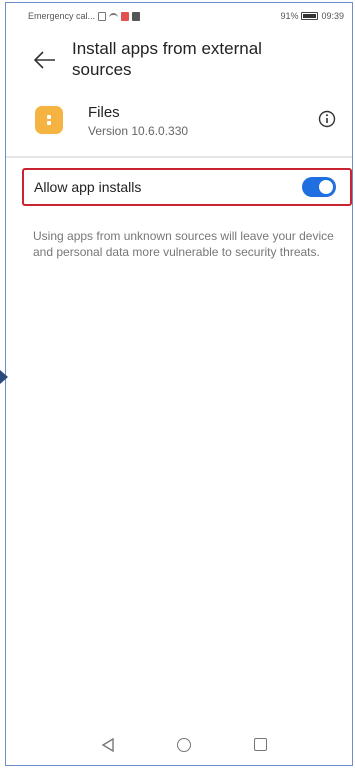  I want to click on app-version: Version 10.6.0.330, so click(138, 131).